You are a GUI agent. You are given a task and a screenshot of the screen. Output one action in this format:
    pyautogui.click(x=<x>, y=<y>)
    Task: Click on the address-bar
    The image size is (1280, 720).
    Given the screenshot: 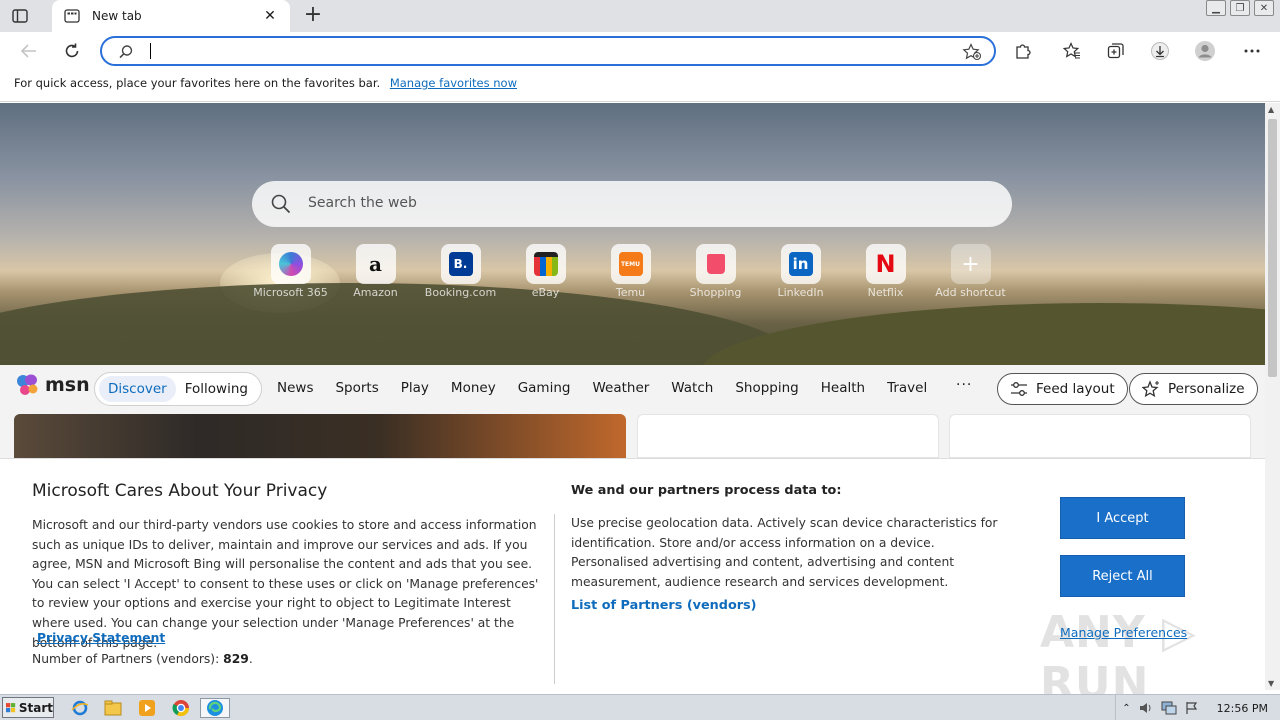 What is the action you would take?
    pyautogui.click(x=548, y=51)
    